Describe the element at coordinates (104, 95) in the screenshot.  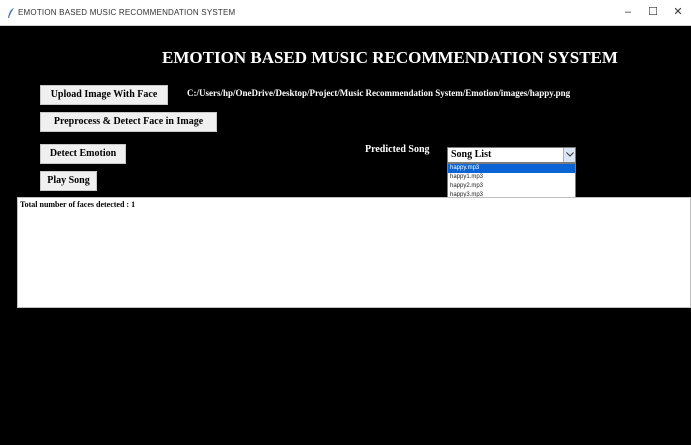
I see `upload-image-button: Upload Image With Face` at that location.